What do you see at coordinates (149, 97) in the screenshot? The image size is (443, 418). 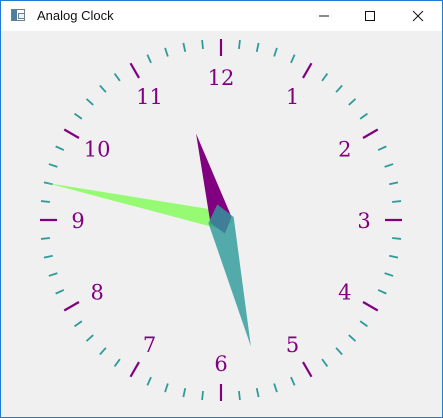 I see `clock-numeral-11: 11` at bounding box center [149, 97].